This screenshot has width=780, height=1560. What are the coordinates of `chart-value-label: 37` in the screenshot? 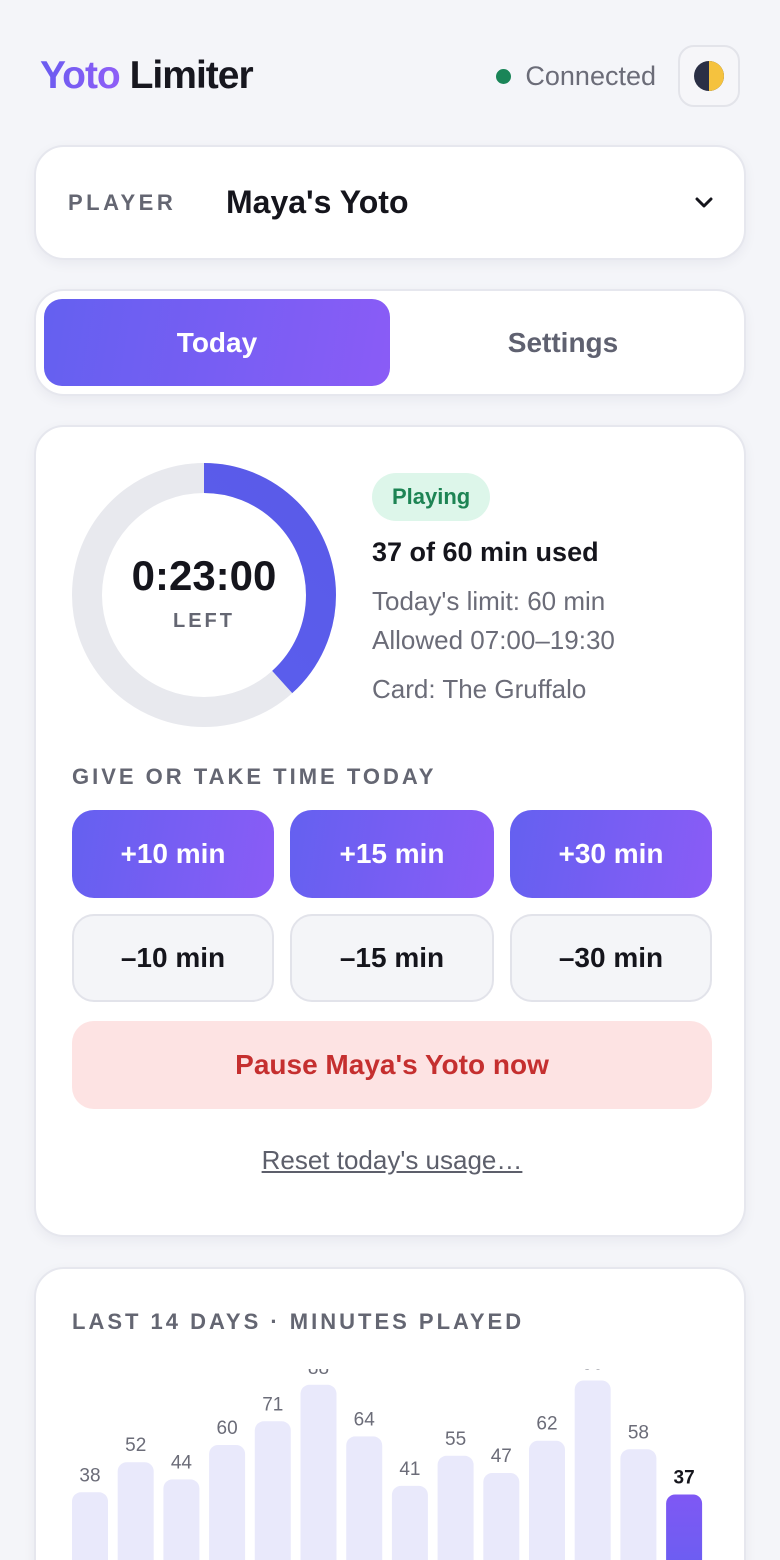 It's located at (684, 1478).